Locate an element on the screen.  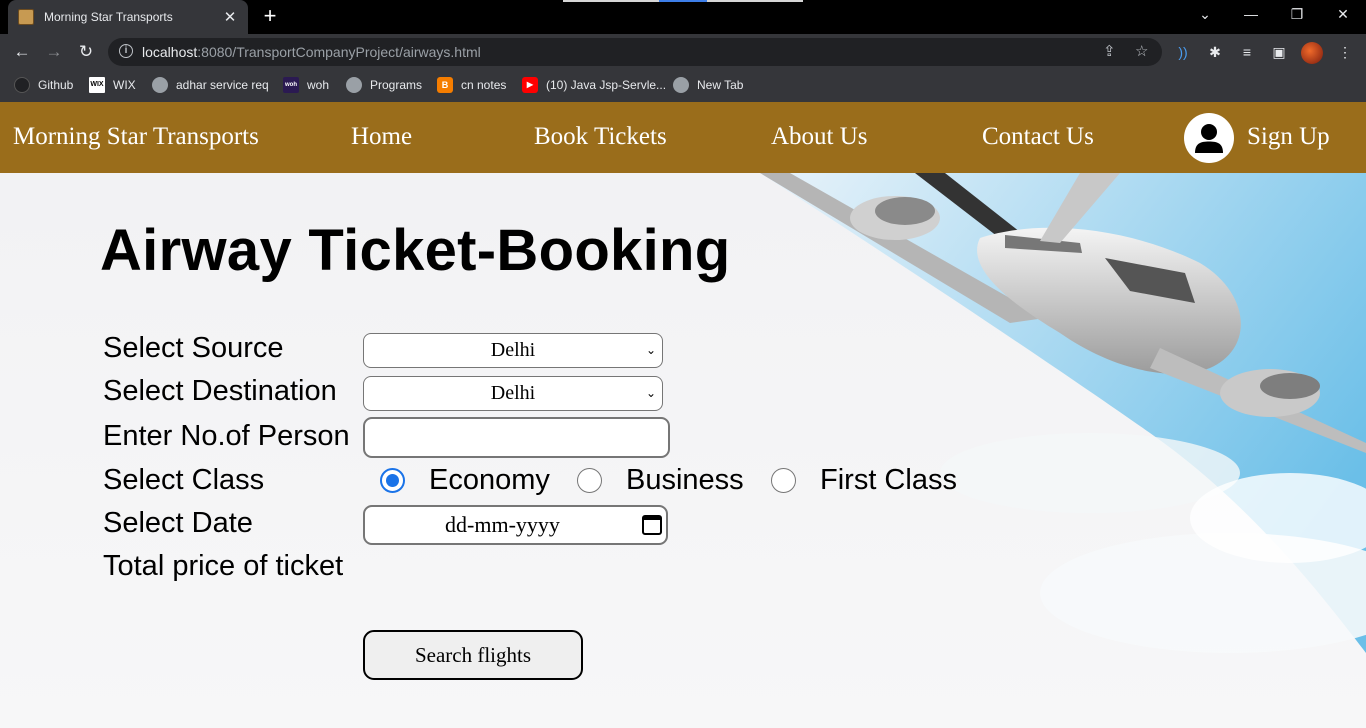
github-icon is located at coordinates (22, 85).